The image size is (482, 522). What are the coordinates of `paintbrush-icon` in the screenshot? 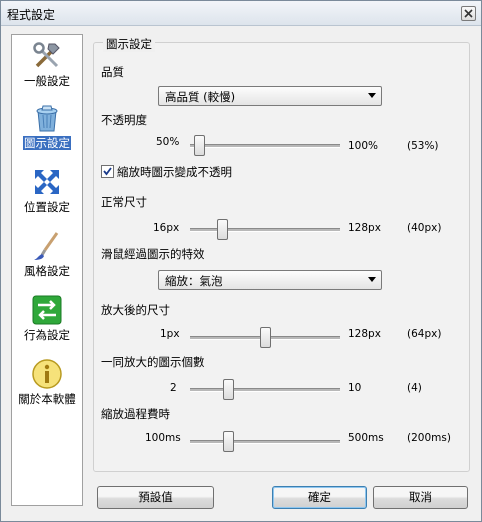 It's located at (46, 246).